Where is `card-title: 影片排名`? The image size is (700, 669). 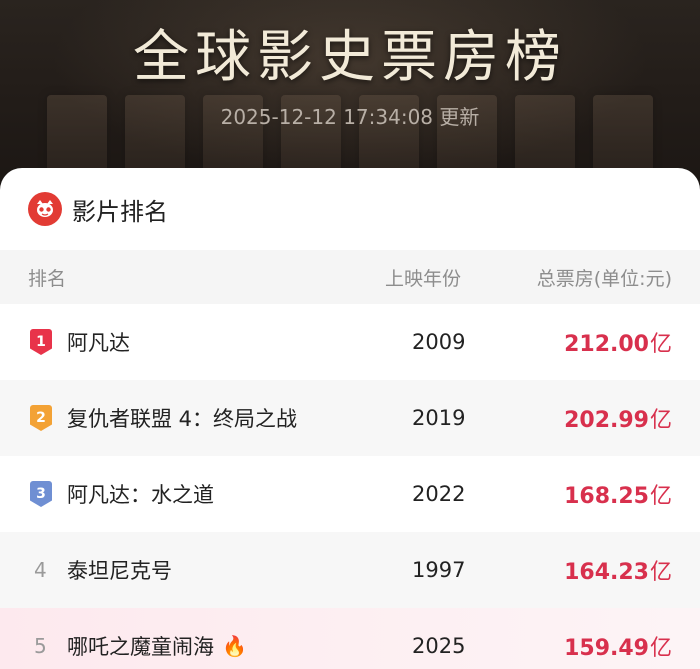
card-title: 影片排名 is located at coordinates (120, 211).